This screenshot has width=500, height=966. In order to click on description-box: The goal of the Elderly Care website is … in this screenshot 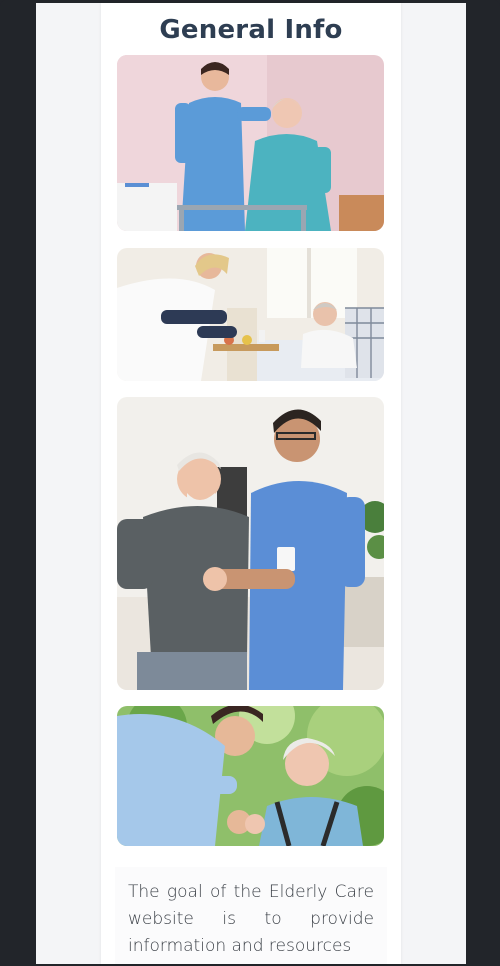, I will do `click(251, 915)`.